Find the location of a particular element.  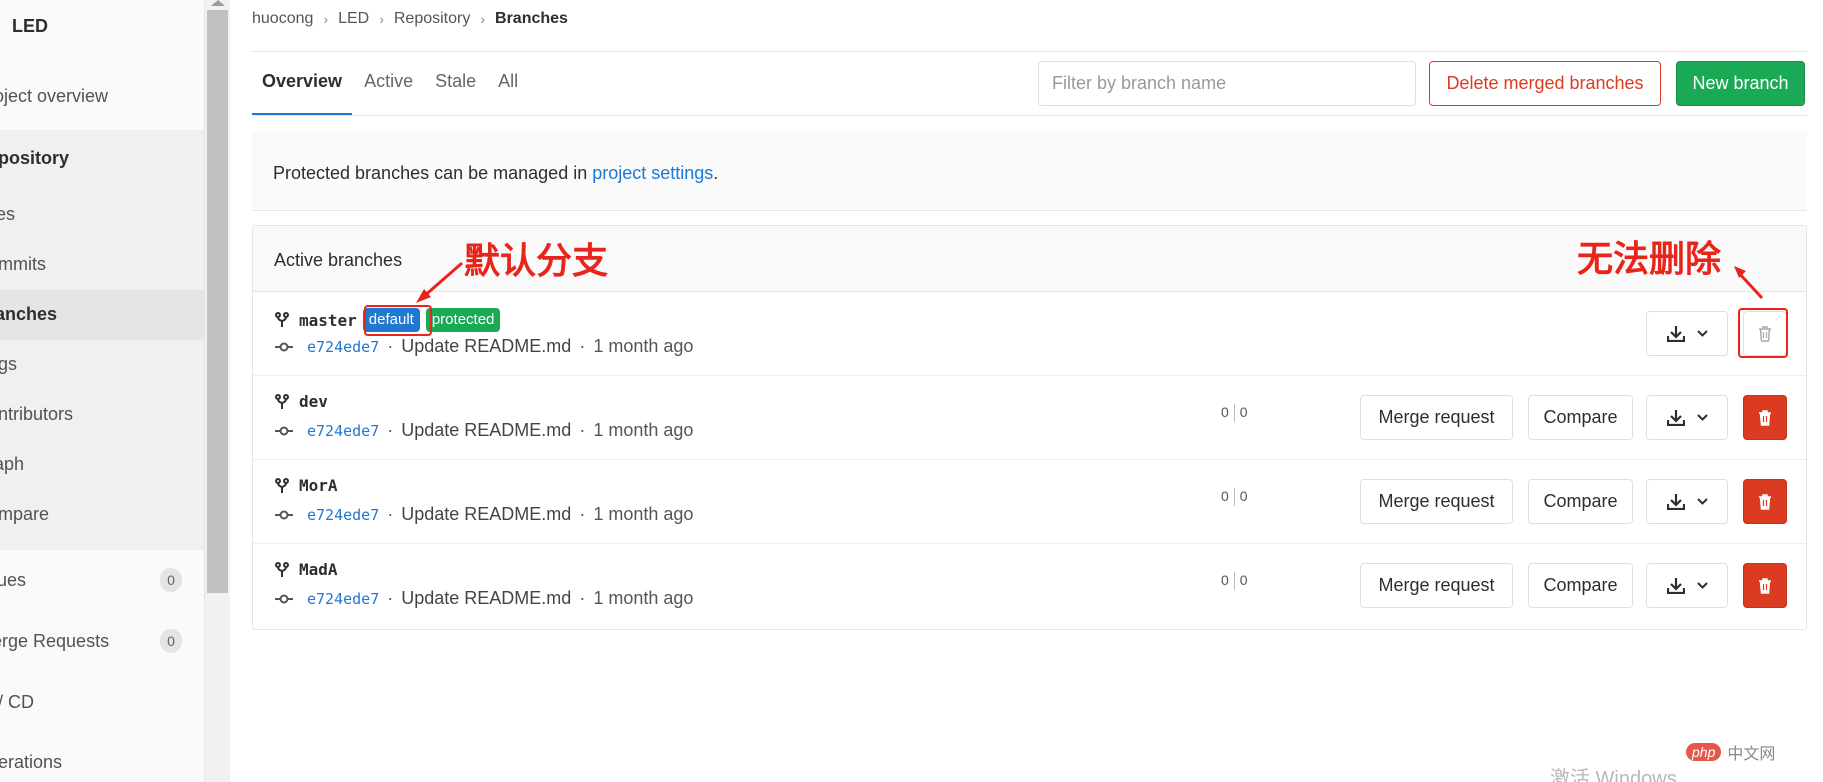

sidebar-scrollbar-thumb is located at coordinates (217, 301).